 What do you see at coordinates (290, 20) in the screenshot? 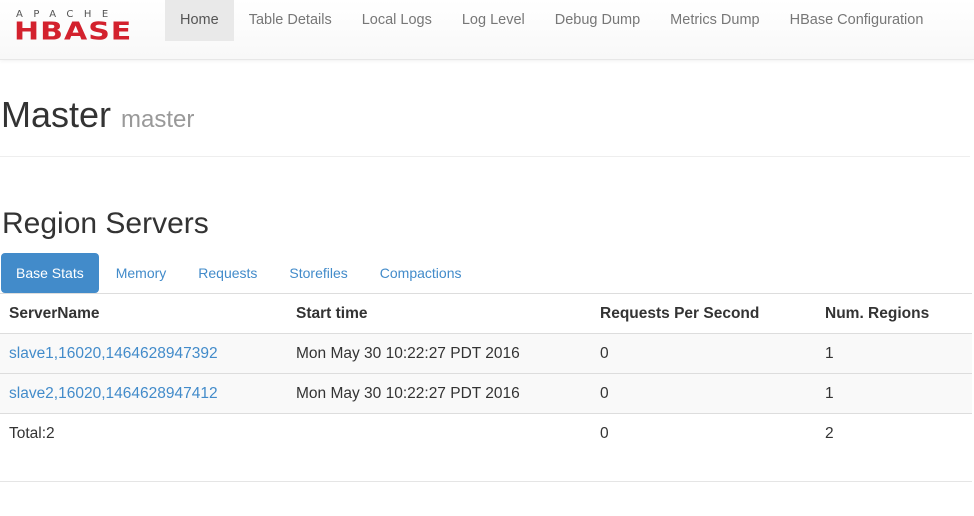
I see `nav-table-details: Table Details` at bounding box center [290, 20].